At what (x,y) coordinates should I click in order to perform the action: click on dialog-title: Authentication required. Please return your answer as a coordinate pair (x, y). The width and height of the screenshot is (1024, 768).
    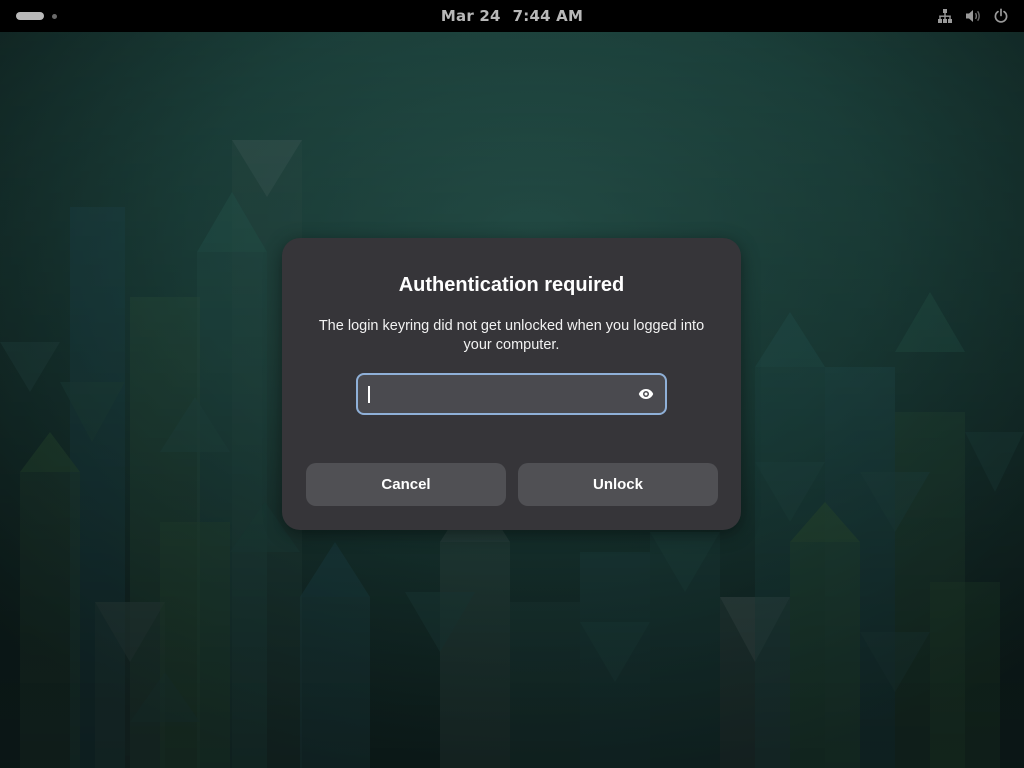
    Looking at the image, I should click on (511, 285).